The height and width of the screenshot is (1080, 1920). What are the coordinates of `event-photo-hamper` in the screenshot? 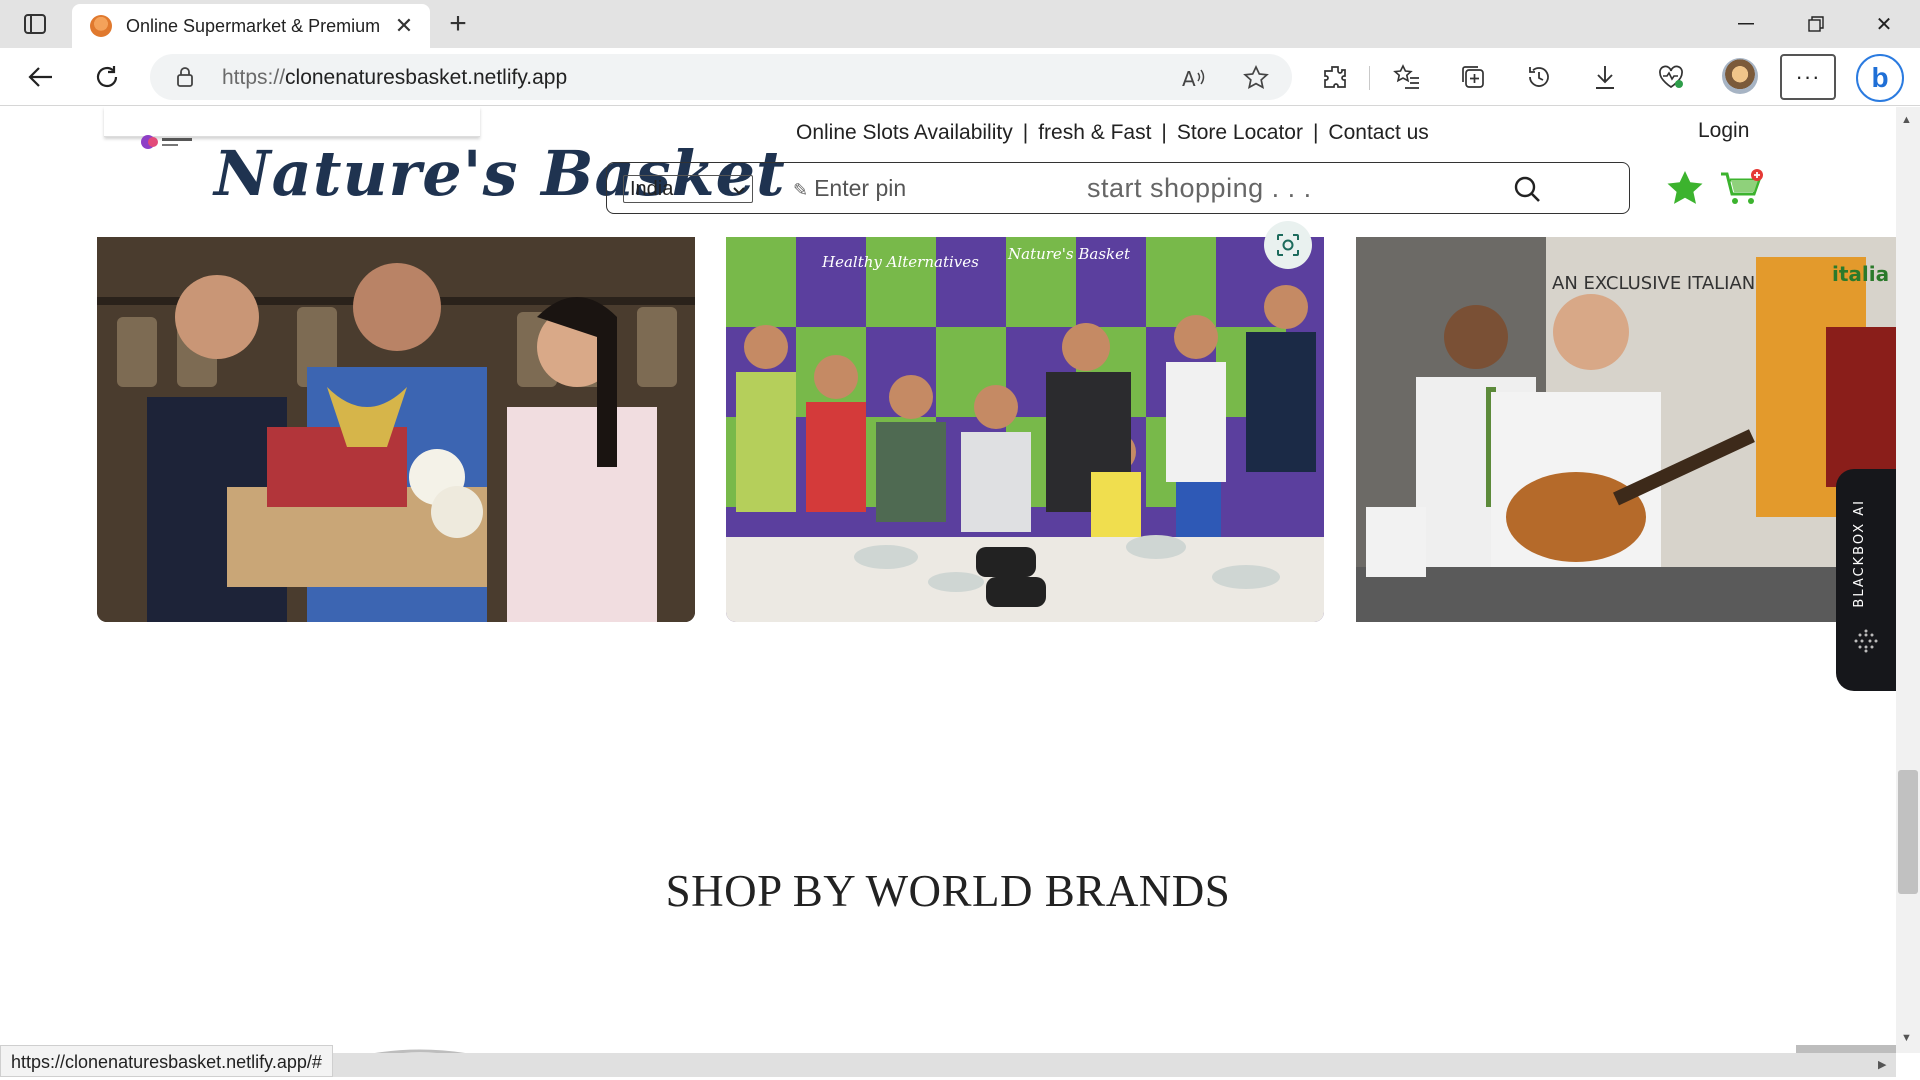 It's located at (396, 429).